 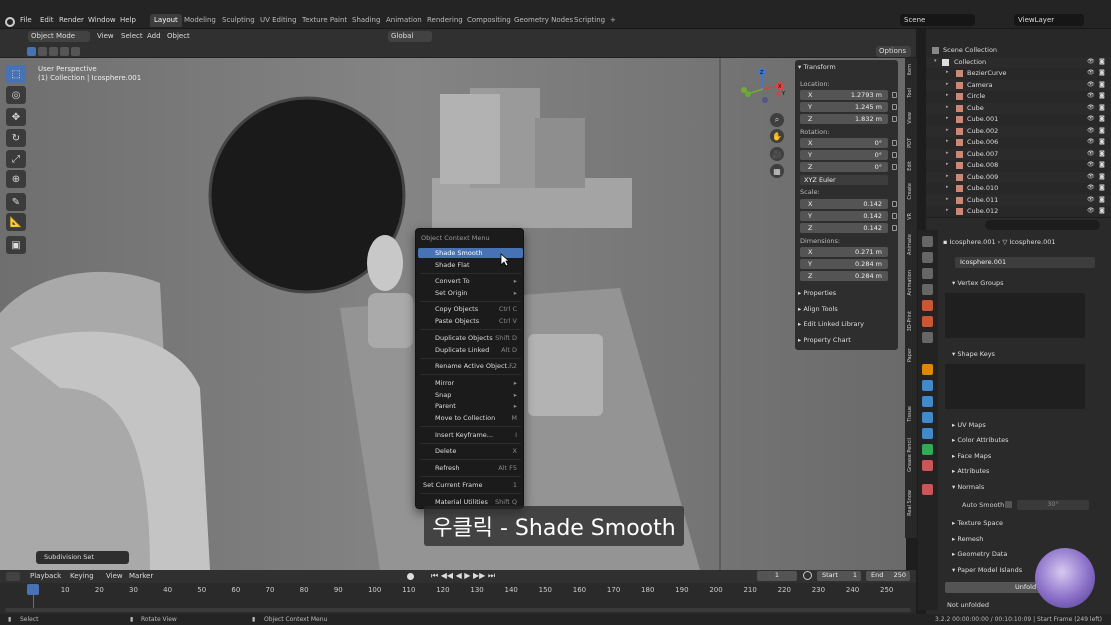 I want to click on outliner-item: ▸ Cube.001 👁 ◙, so click(x=1018, y=119).